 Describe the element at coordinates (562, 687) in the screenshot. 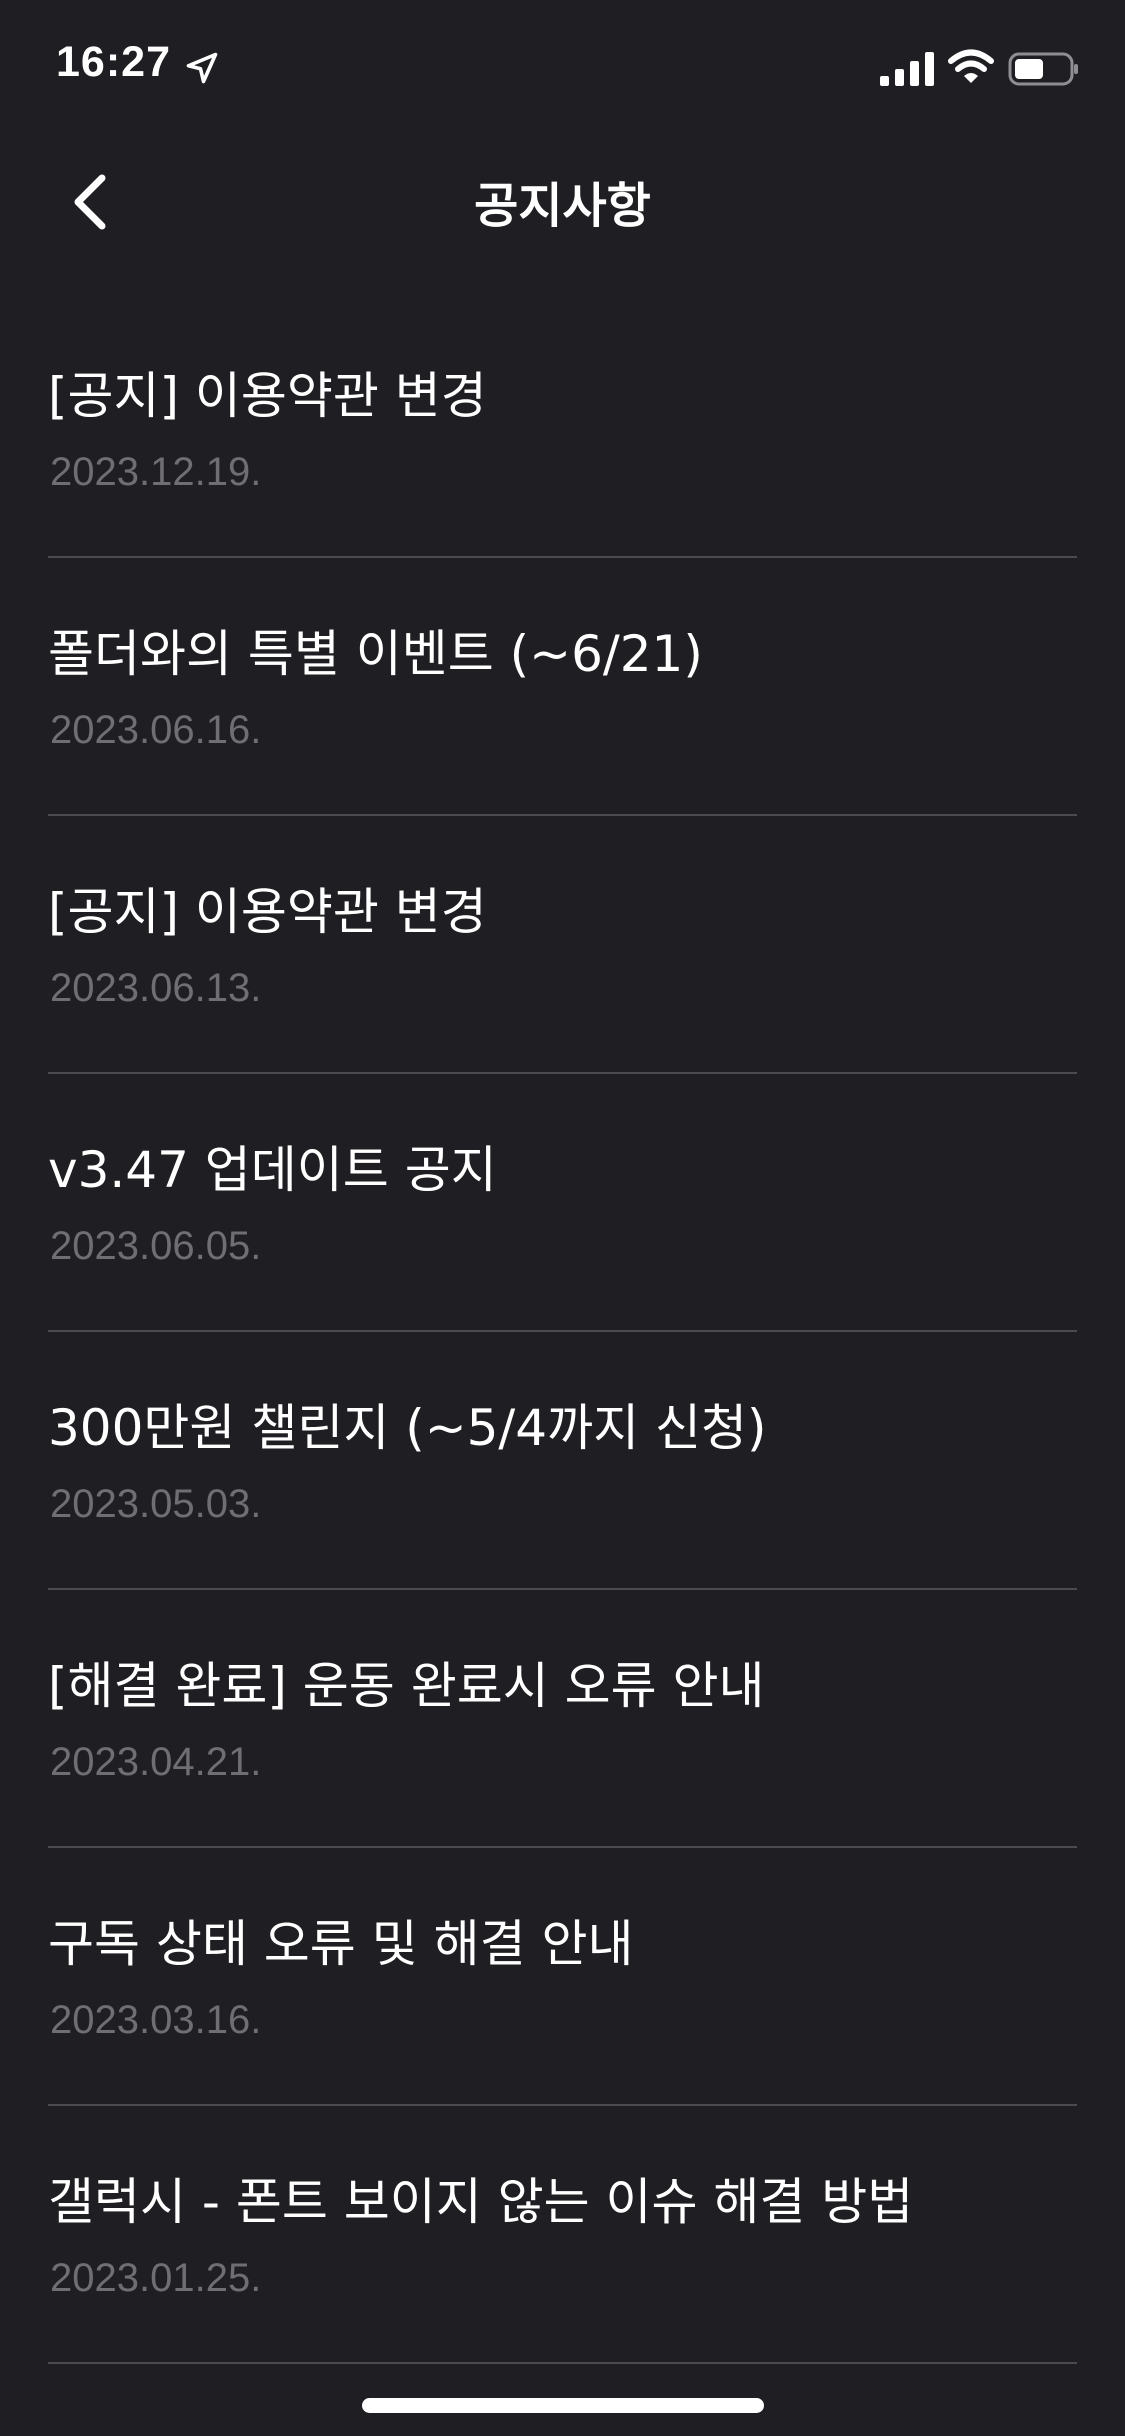

I see `notice-item: 폴더와의 특별 이벤트 (~6/21) 2023.06.16.` at that location.